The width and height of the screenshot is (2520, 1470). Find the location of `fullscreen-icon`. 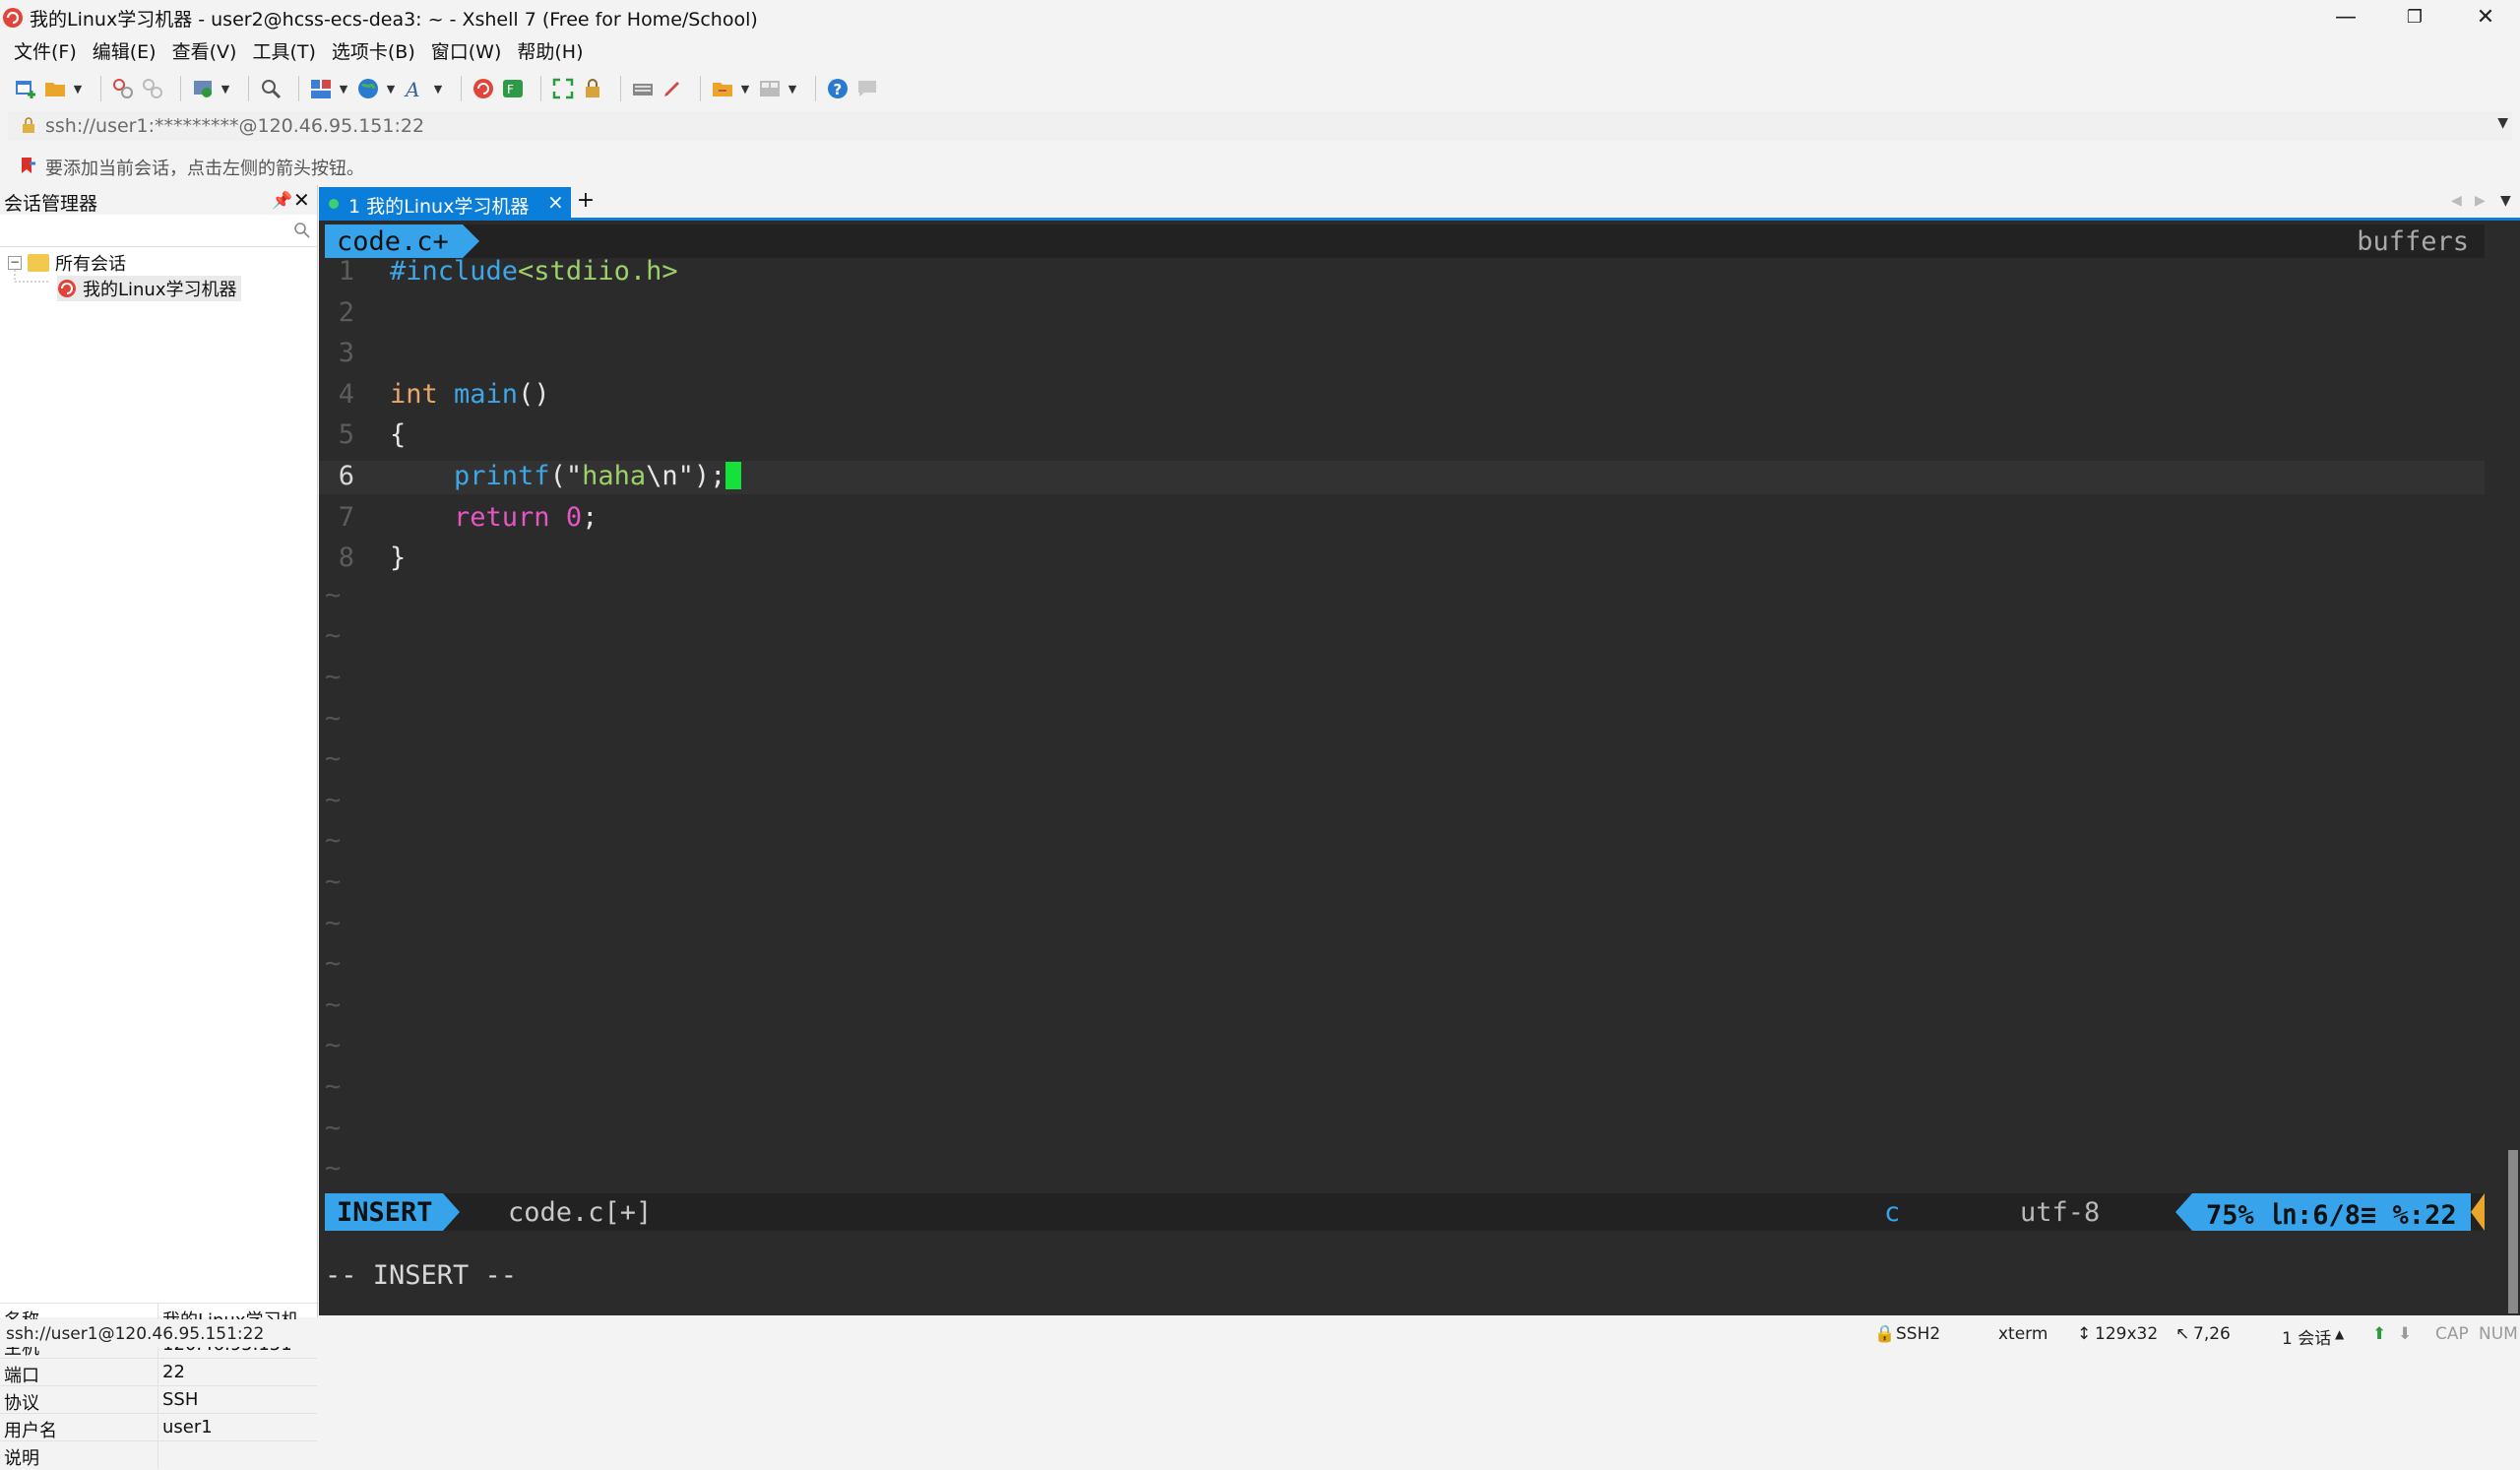

fullscreen-icon is located at coordinates (563, 88).